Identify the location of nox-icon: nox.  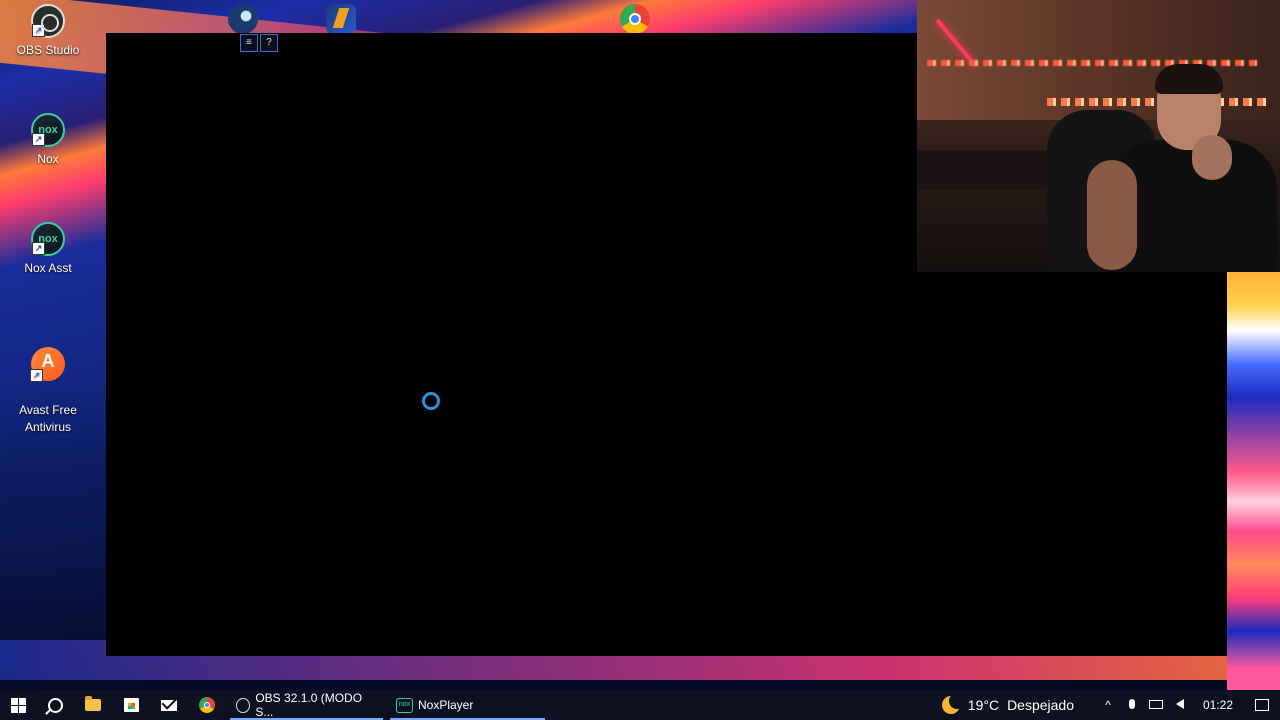
(404, 705).